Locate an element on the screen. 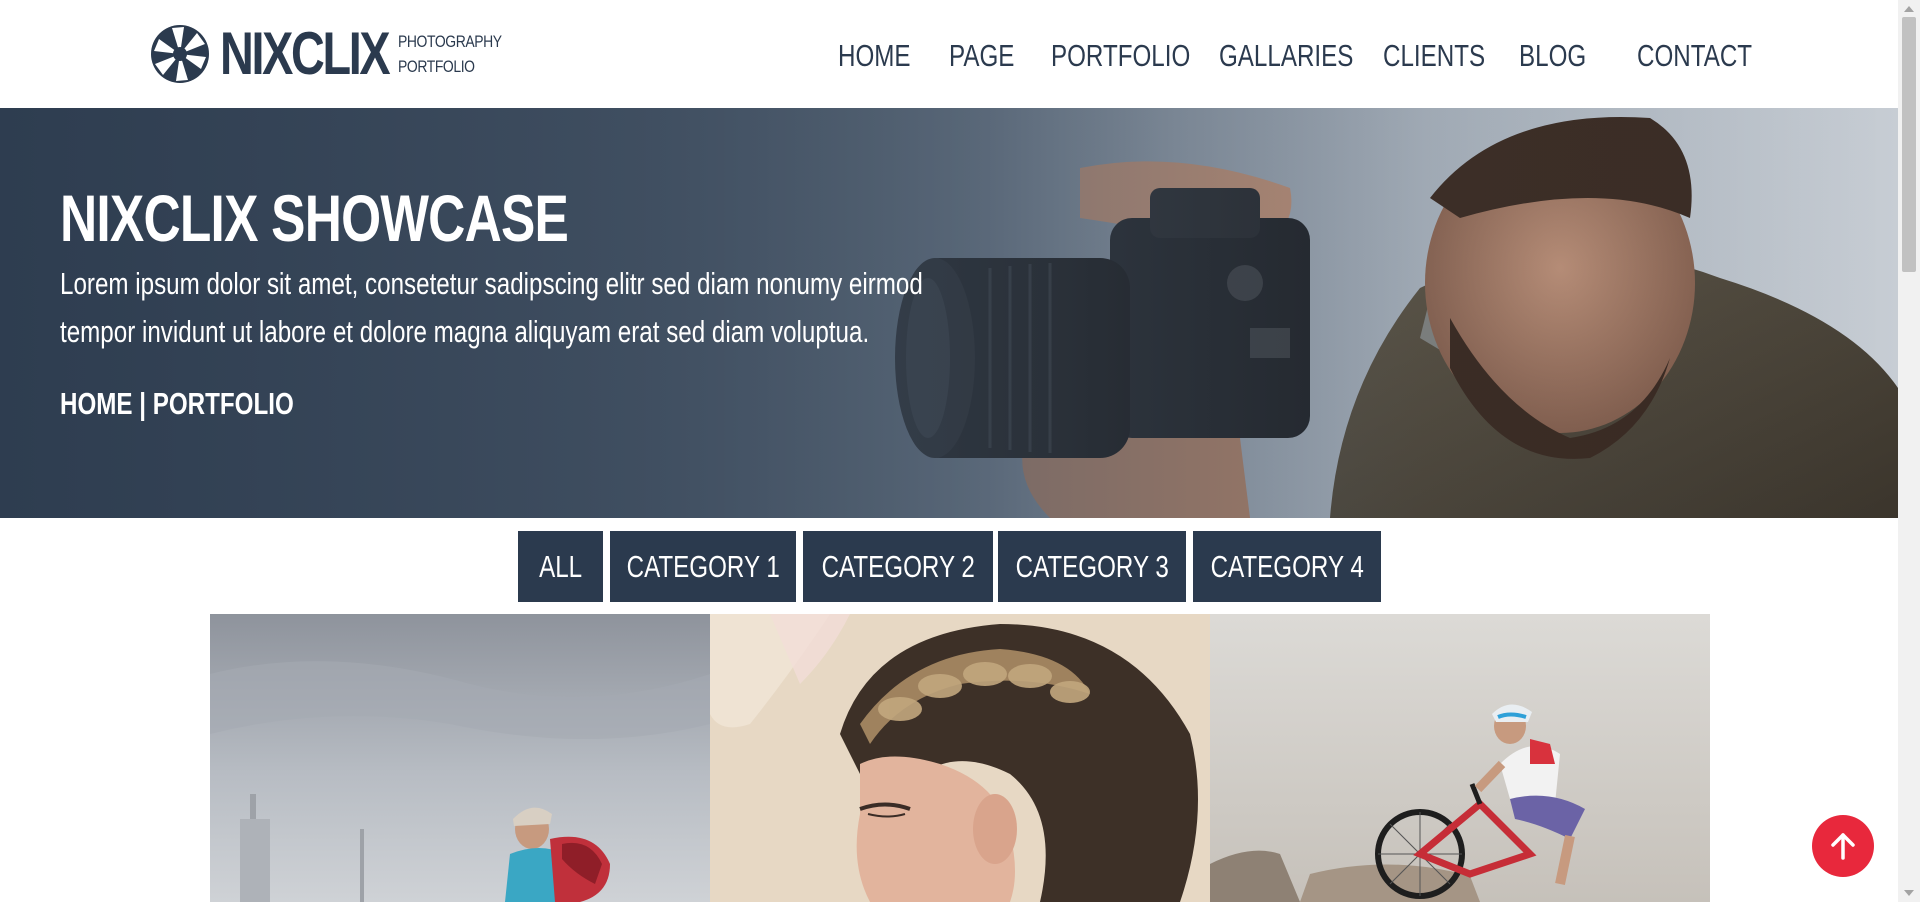 The image size is (1920, 902). breadcrumb: HOME | PORTFOLIO is located at coordinates (177, 404).